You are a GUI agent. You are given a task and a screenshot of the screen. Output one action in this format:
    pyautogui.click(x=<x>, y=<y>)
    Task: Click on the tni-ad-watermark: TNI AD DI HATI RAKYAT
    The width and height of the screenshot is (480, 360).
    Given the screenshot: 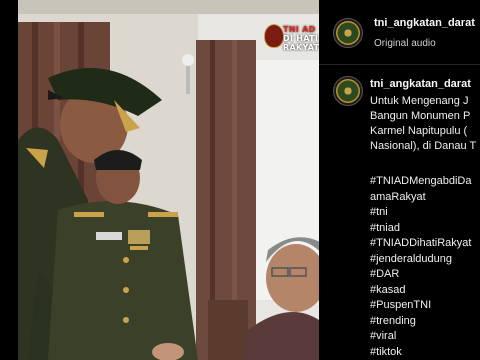 What is the action you would take?
    pyautogui.click(x=291, y=39)
    